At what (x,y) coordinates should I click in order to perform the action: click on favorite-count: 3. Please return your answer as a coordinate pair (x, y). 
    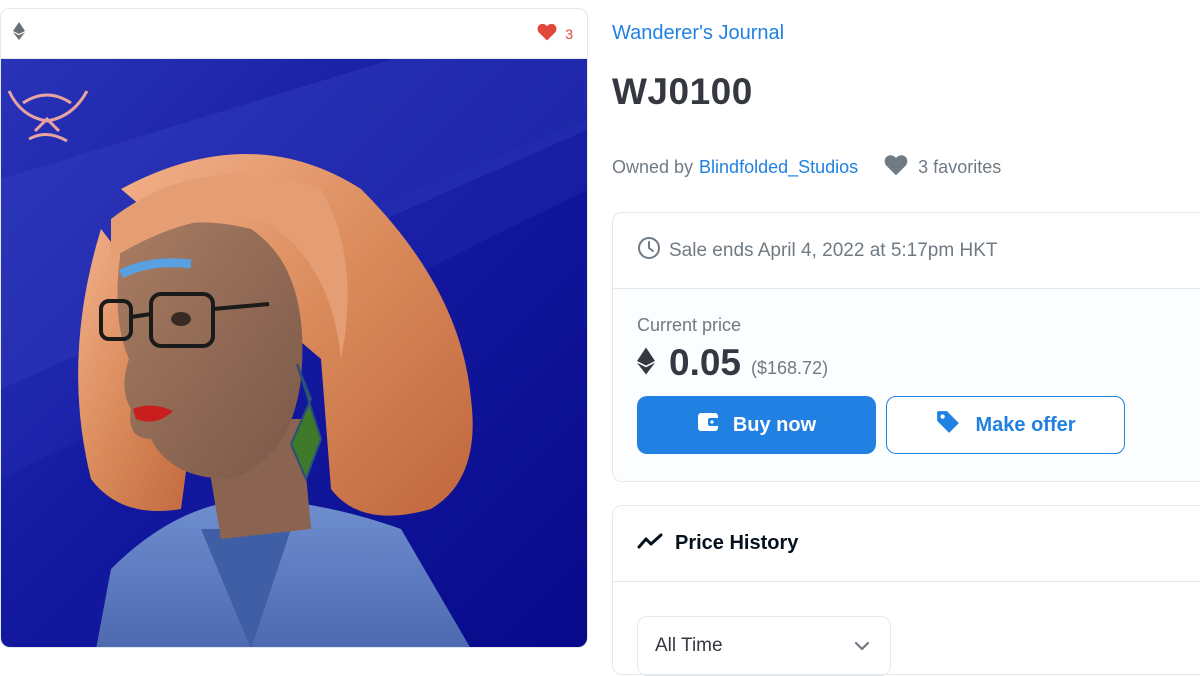
    Looking at the image, I should click on (569, 33).